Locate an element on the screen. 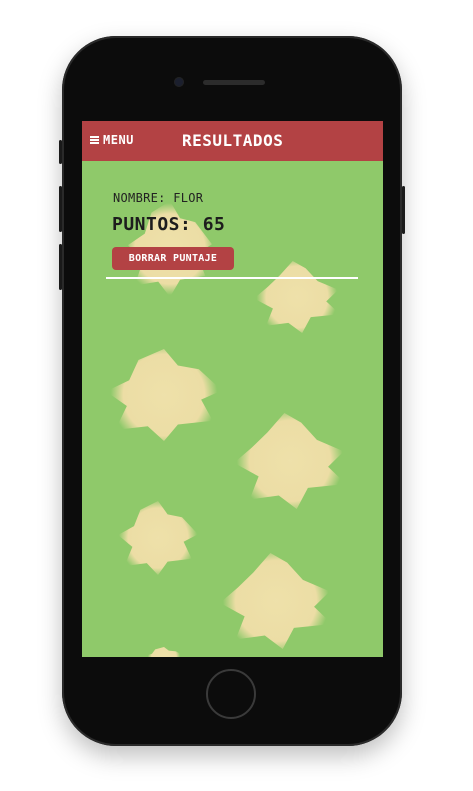 Image resolution: width=473 pixels, height=791 pixels. divider is located at coordinates (232, 278).